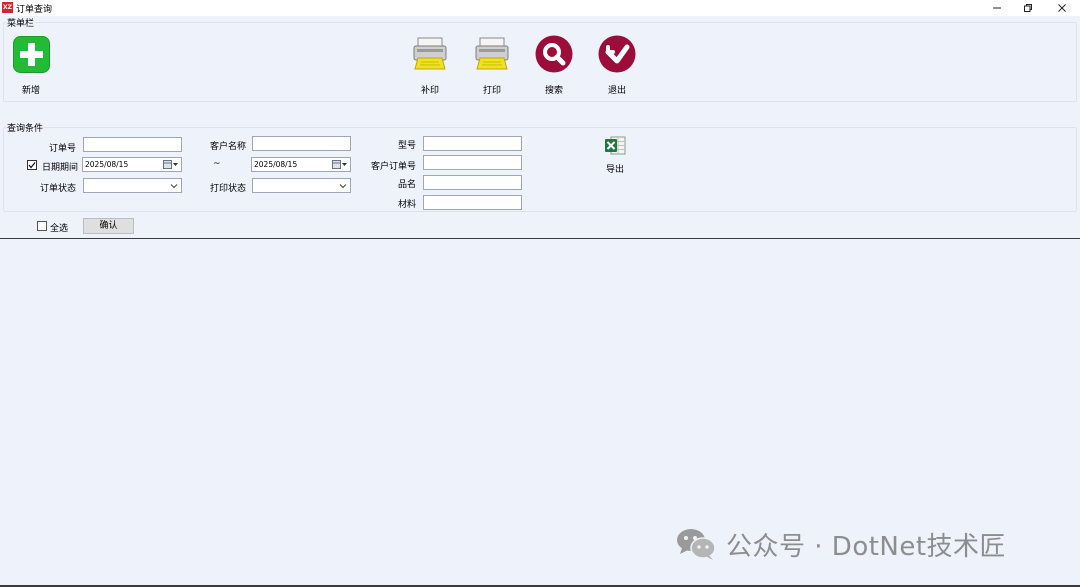 The width and height of the screenshot is (1080, 587). What do you see at coordinates (26, 127) in the screenshot?
I see `query-legend: 查询条件` at bounding box center [26, 127].